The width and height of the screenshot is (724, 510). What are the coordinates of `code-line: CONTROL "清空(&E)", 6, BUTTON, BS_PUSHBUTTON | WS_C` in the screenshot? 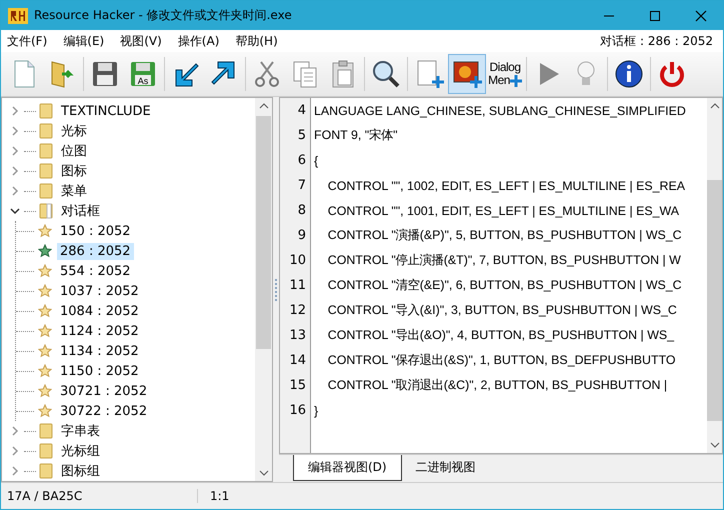 It's located at (504, 285).